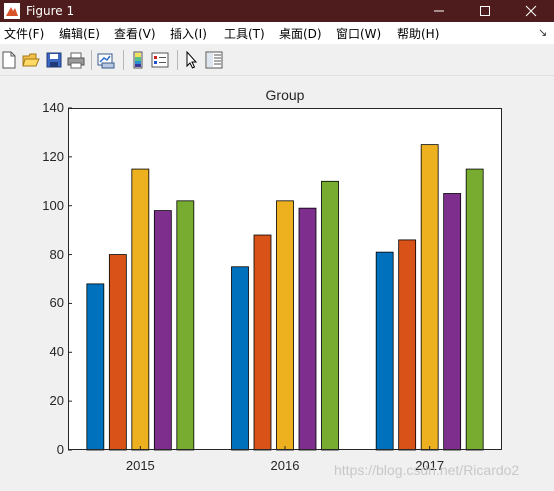 Image resolution: width=554 pixels, height=491 pixels. Describe the element at coordinates (53, 156) in the screenshot. I see `y-tick-label: 120` at that location.